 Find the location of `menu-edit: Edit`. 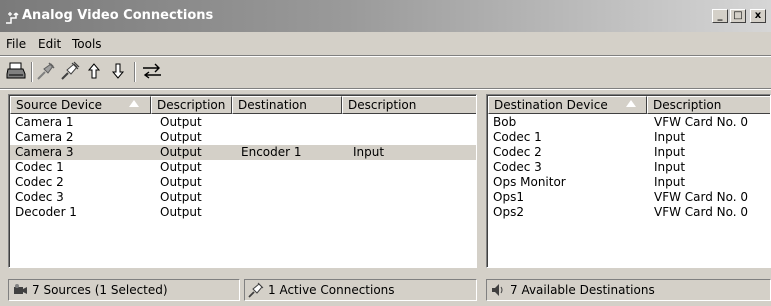

menu-edit: Edit is located at coordinates (49, 44).